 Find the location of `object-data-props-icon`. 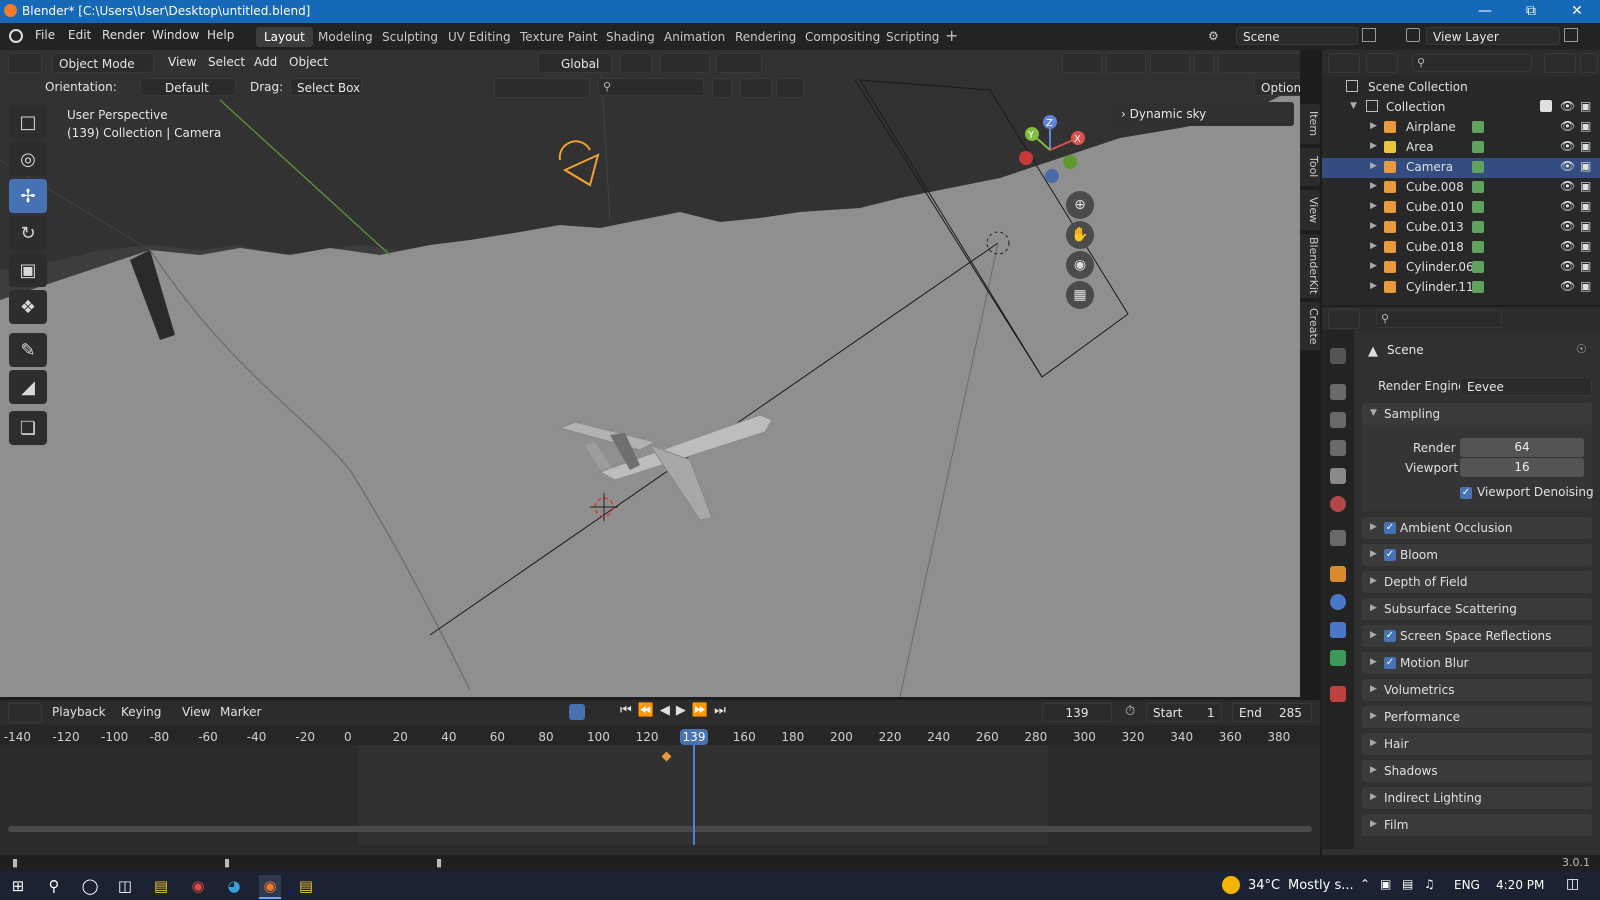

object-data-props-icon is located at coordinates (1338, 658).